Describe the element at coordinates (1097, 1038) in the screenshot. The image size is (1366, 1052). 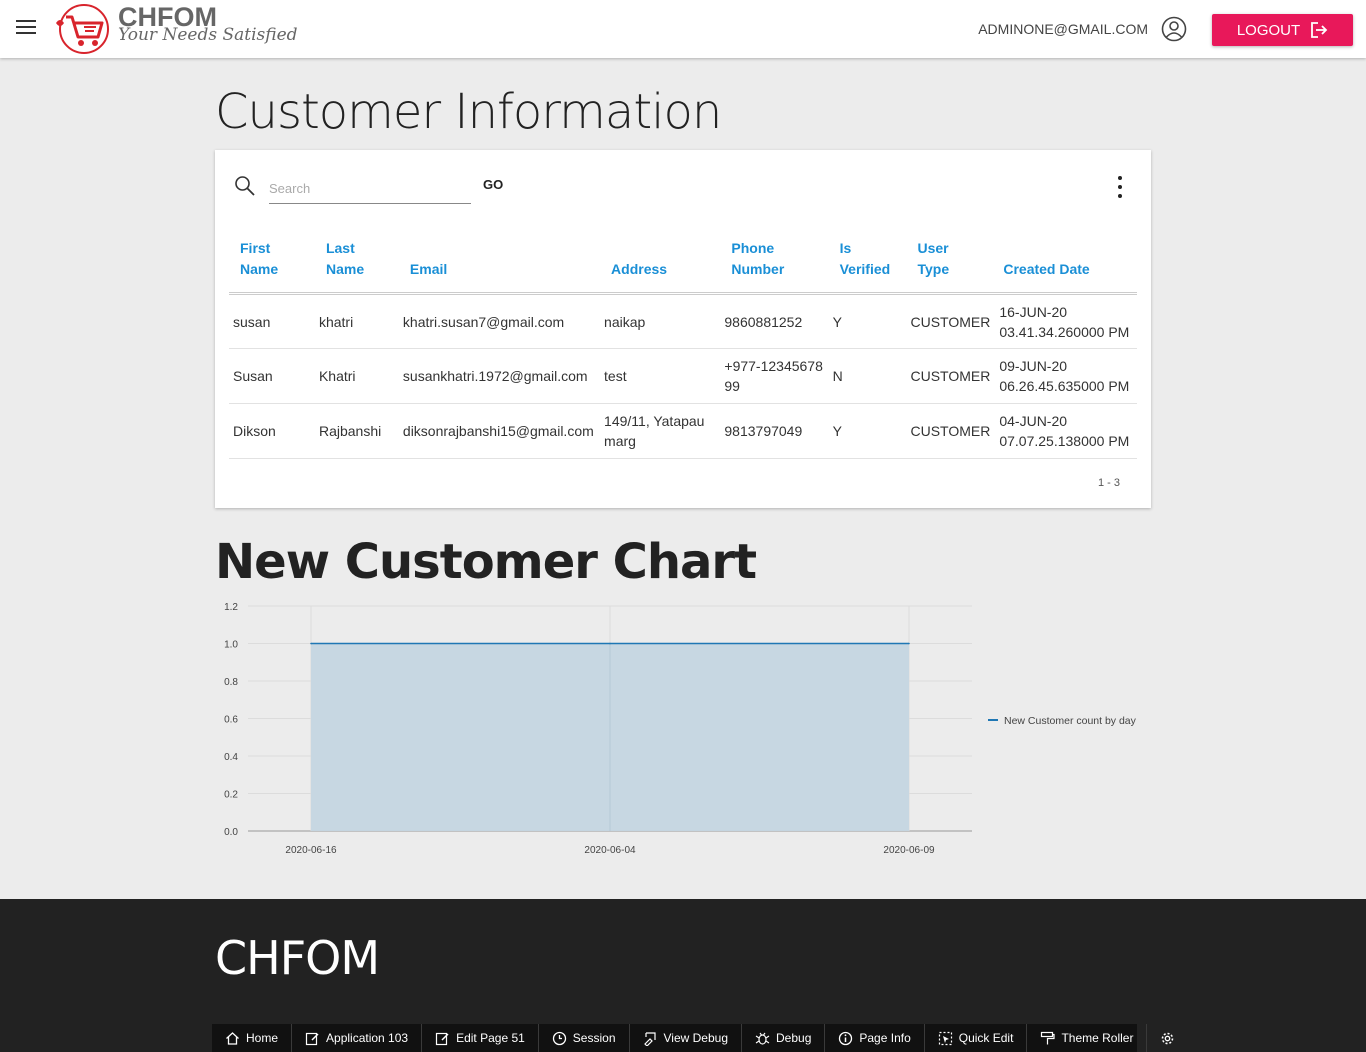
I see `devbar-label: Theme Roller` at that location.